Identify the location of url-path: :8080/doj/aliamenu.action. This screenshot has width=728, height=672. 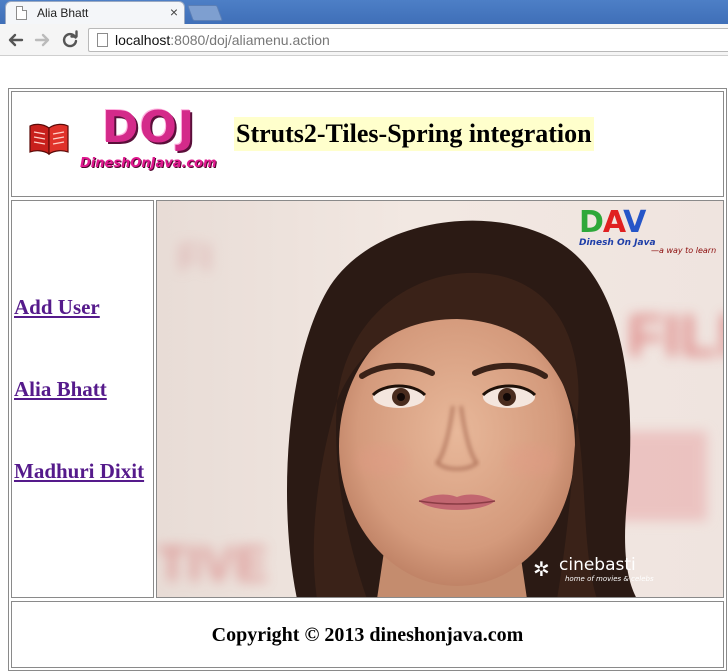
(250, 40).